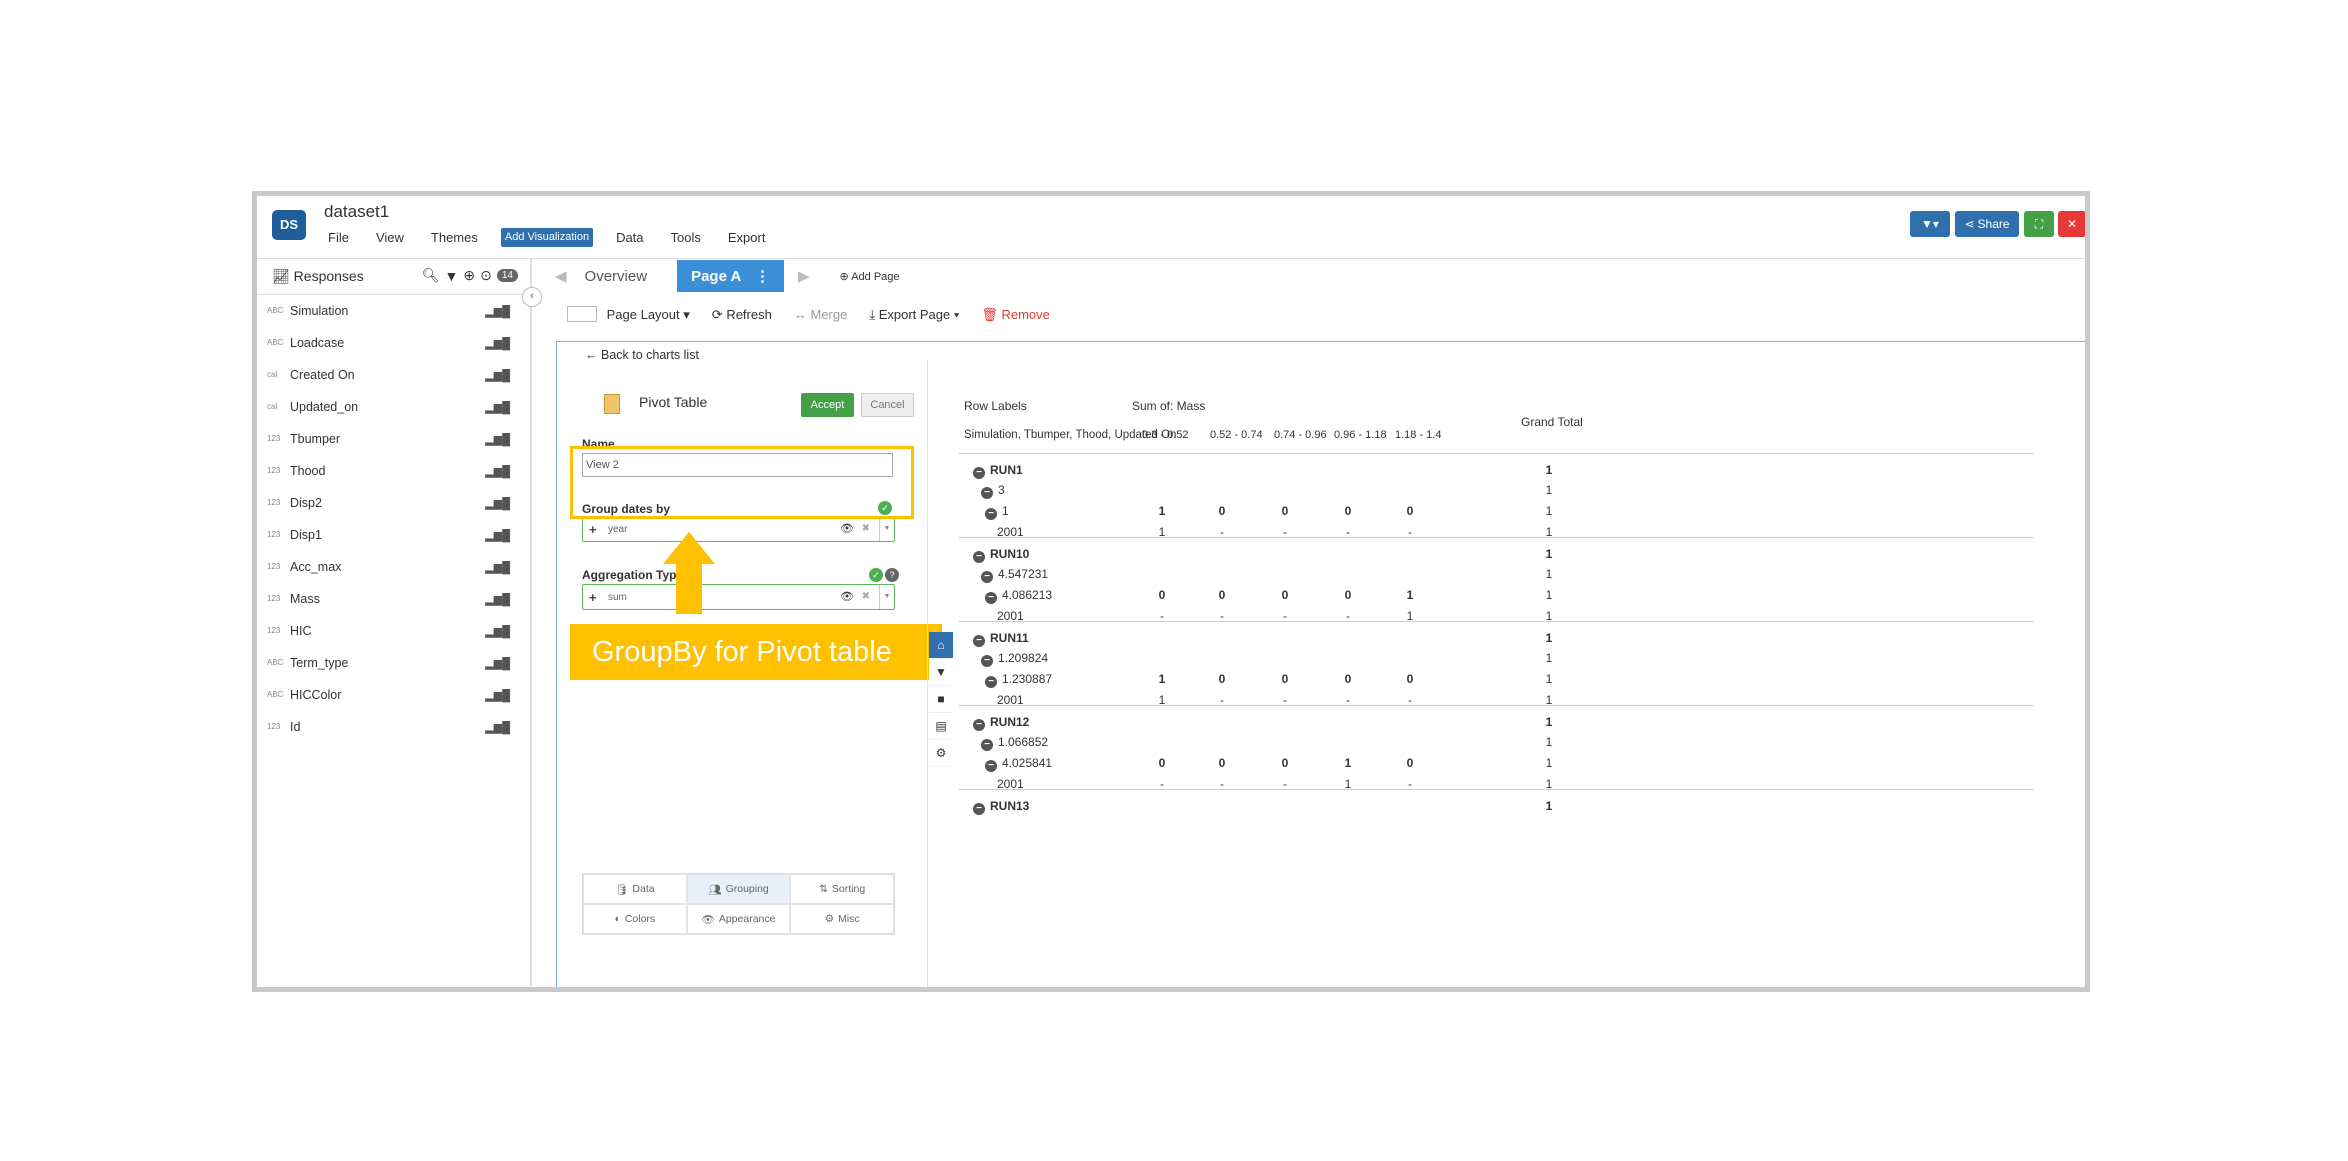 Image resolution: width=2348 pixels, height=1161 pixels. Describe the element at coordinates (941, 699) in the screenshot. I see `stop-icon: ■` at that location.